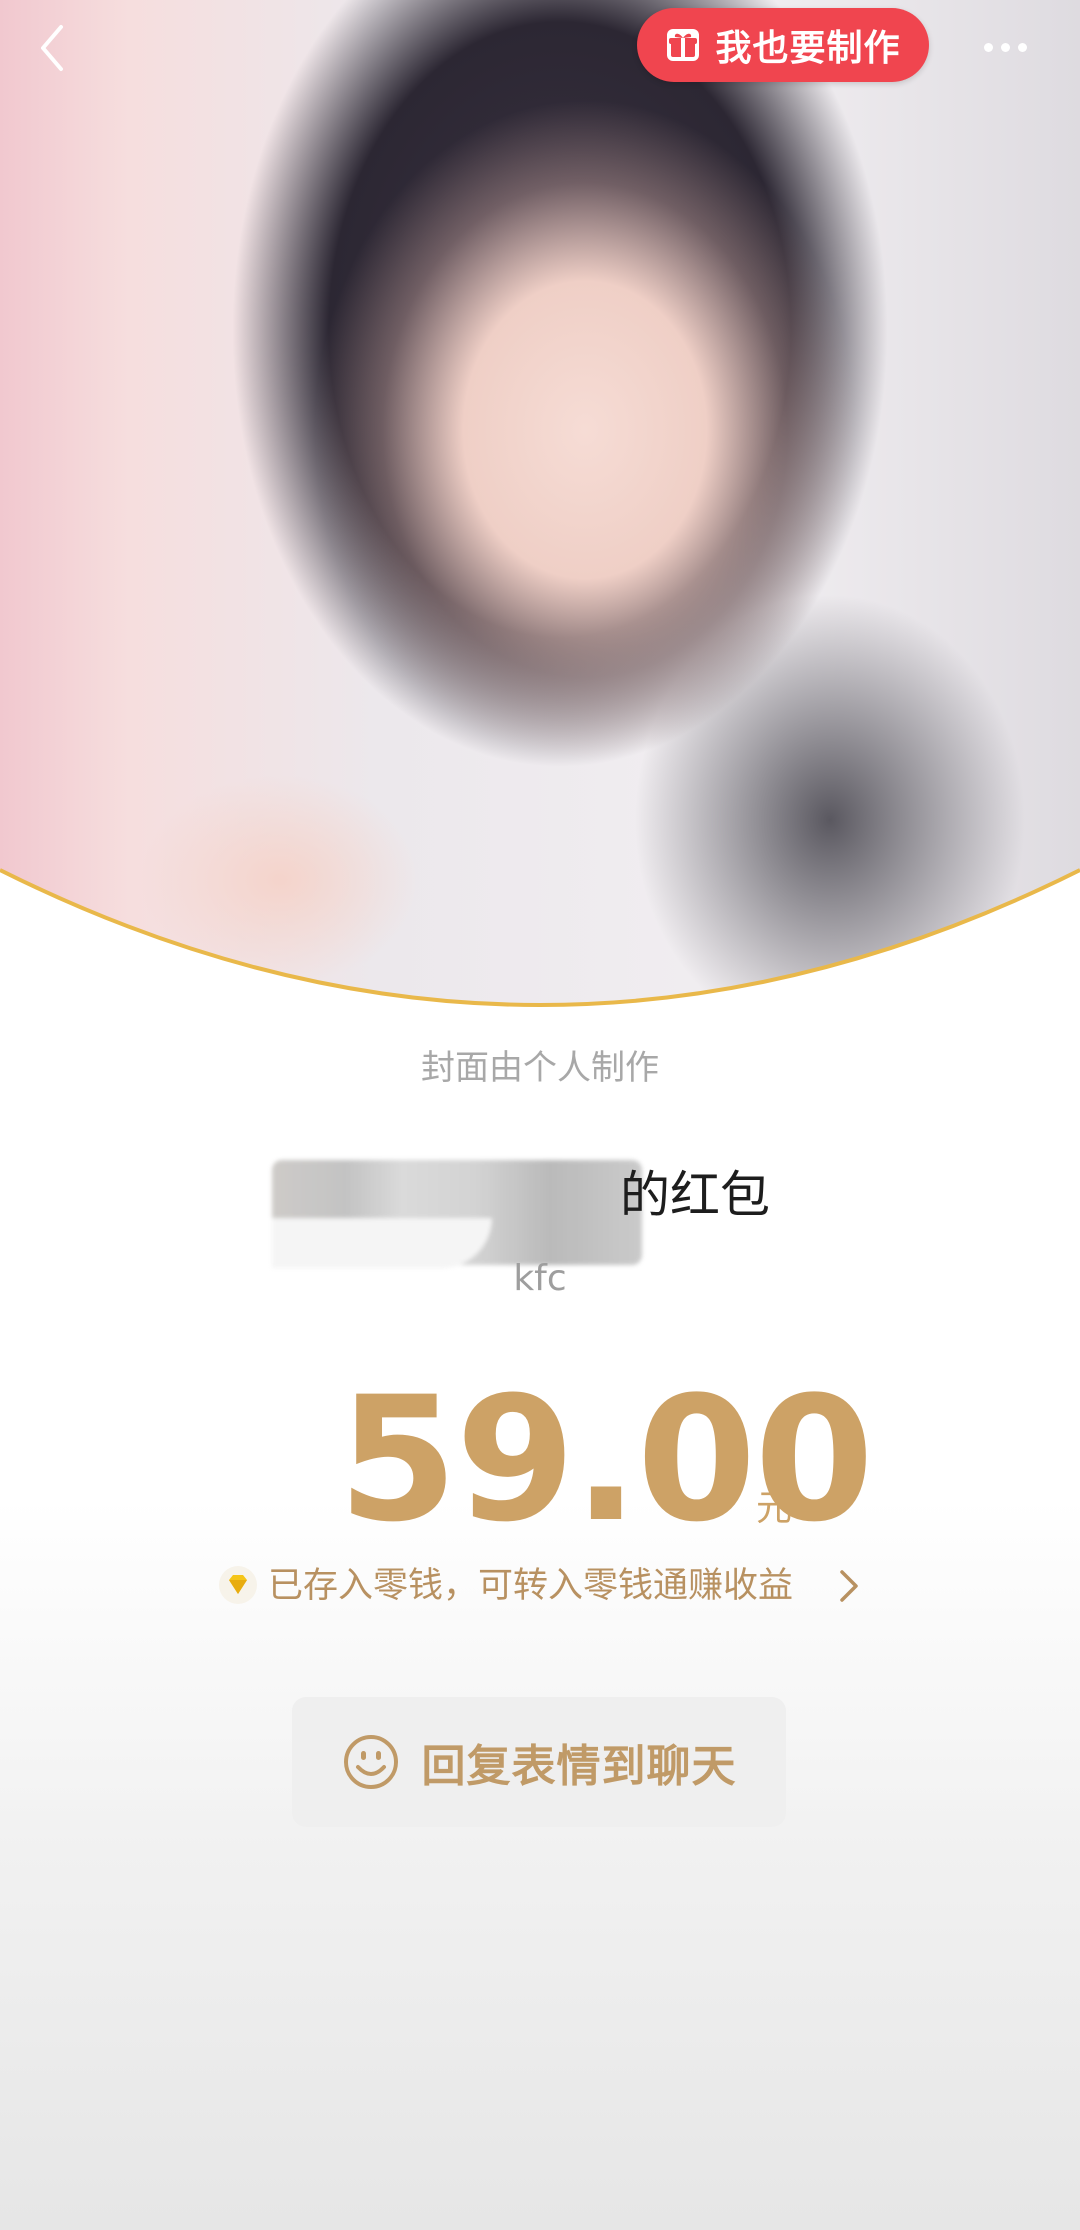 Image resolution: width=1080 pixels, height=2230 pixels. I want to click on more-dots-icon, so click(988, 47).